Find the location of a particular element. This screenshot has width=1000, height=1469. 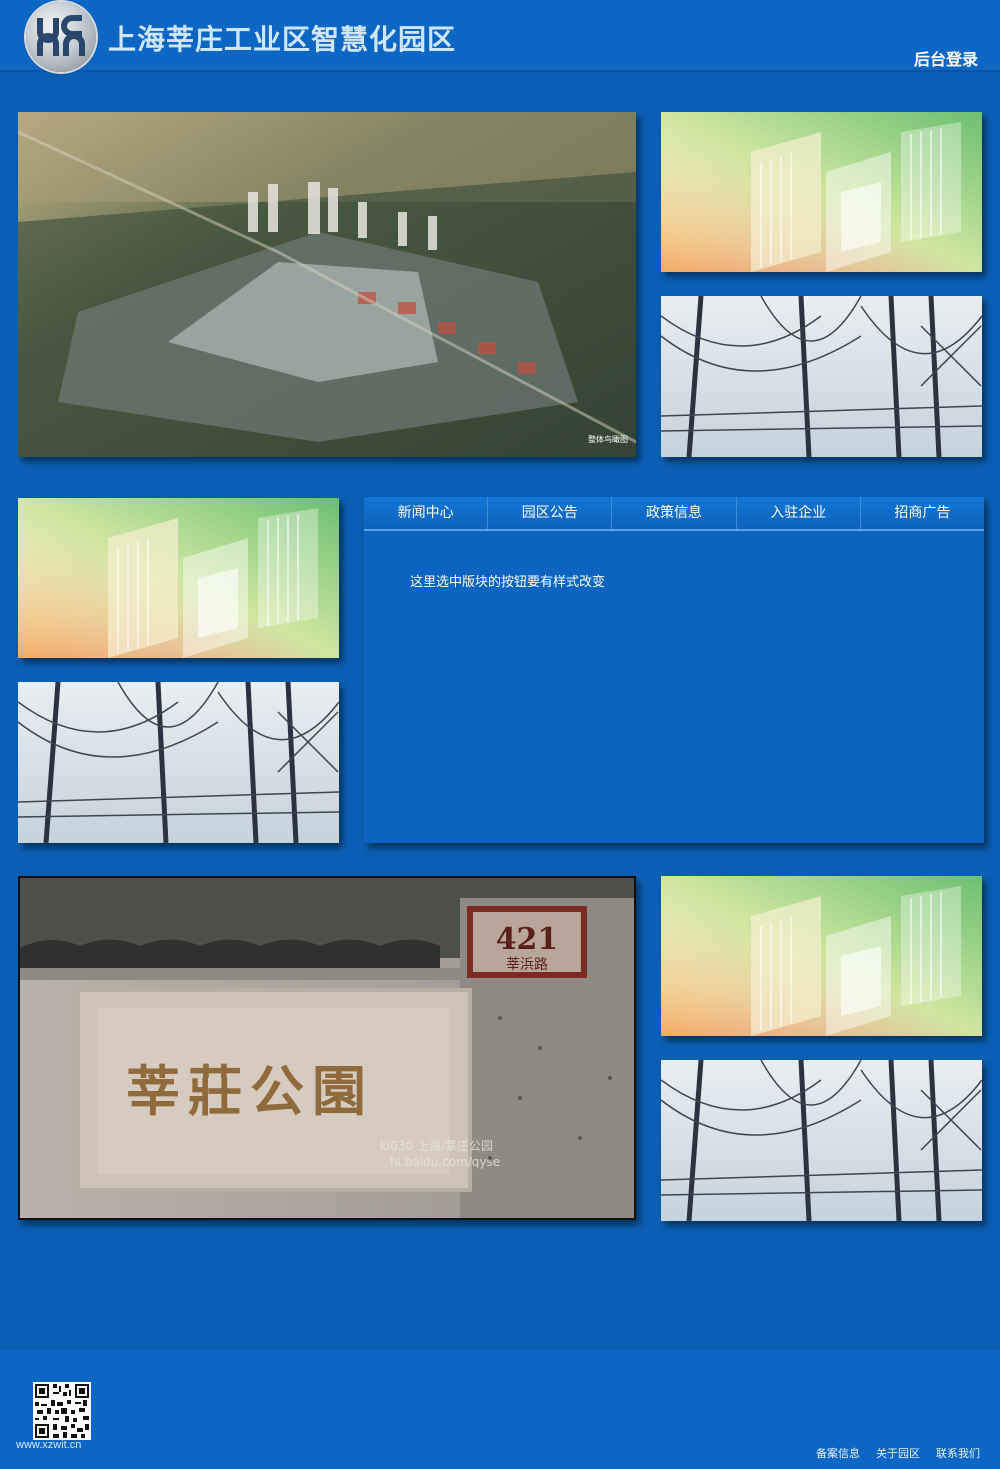

watermark-line-2: hi.baidu.com/qyse is located at coordinates (445, 1162).